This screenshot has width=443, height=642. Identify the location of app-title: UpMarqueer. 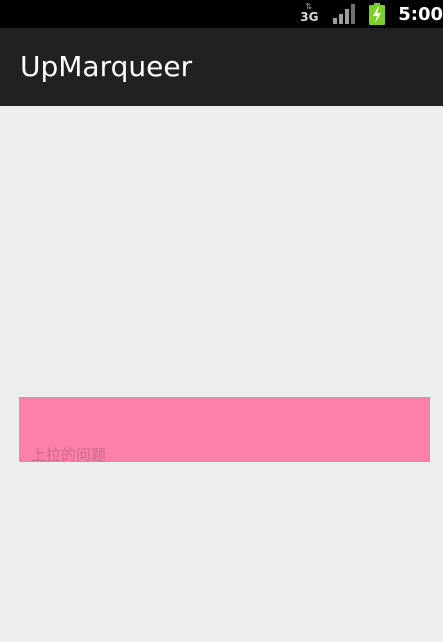
(106, 66).